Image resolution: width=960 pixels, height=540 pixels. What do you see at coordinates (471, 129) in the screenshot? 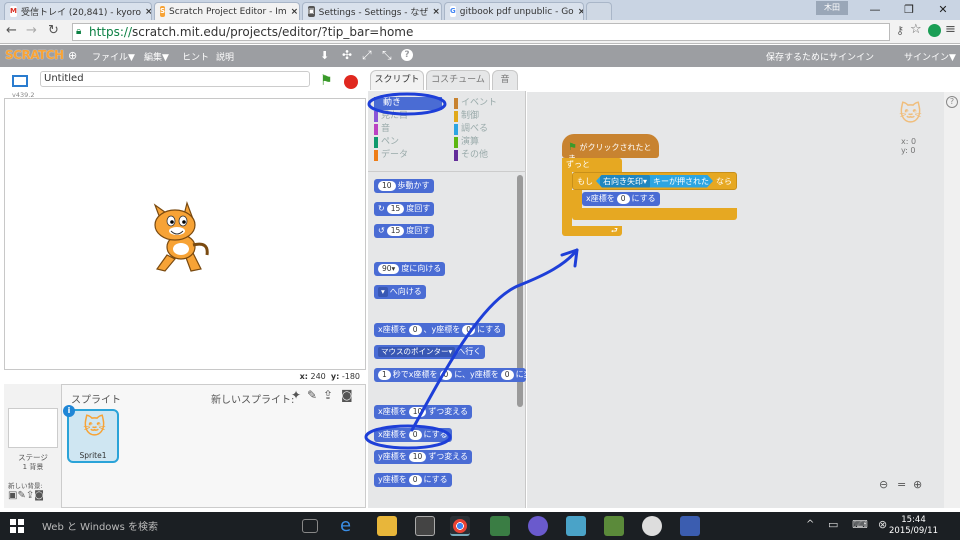
I see `category-5: 調べる` at bounding box center [471, 129].